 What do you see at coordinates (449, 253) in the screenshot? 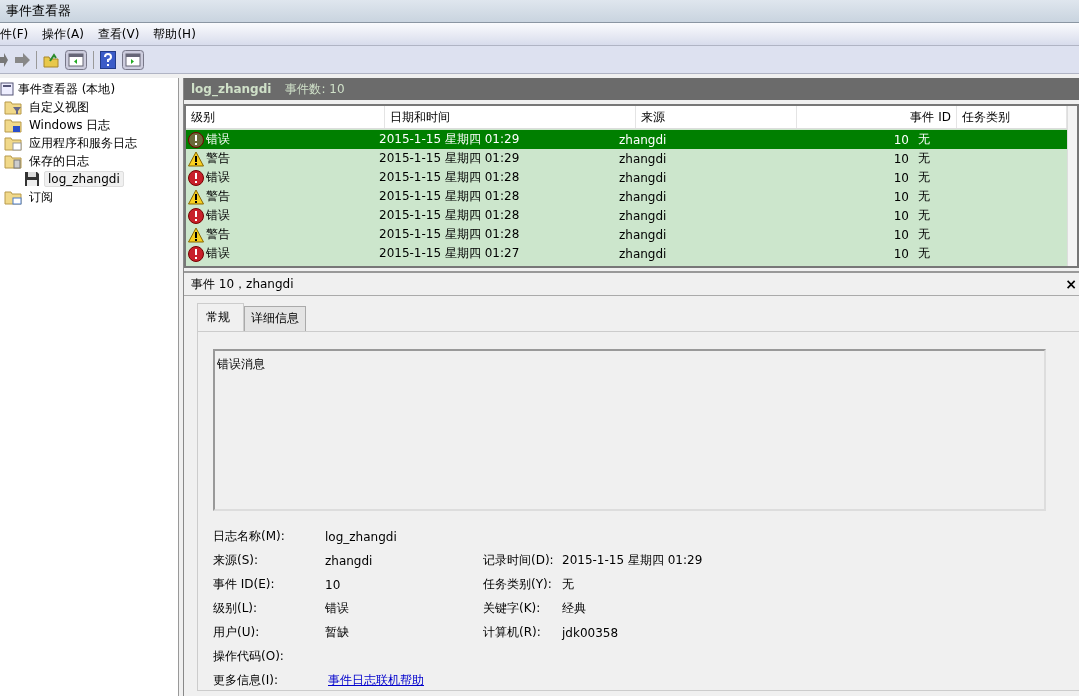
I see `table-cell-text: 2015-1-15 星期四 01:27` at bounding box center [449, 253].